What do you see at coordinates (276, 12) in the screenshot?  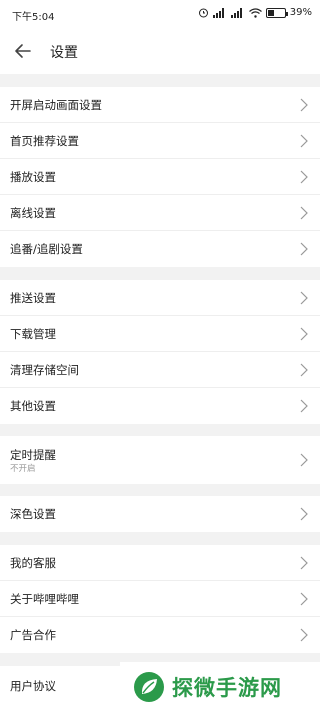 I see `battery-icon` at bounding box center [276, 12].